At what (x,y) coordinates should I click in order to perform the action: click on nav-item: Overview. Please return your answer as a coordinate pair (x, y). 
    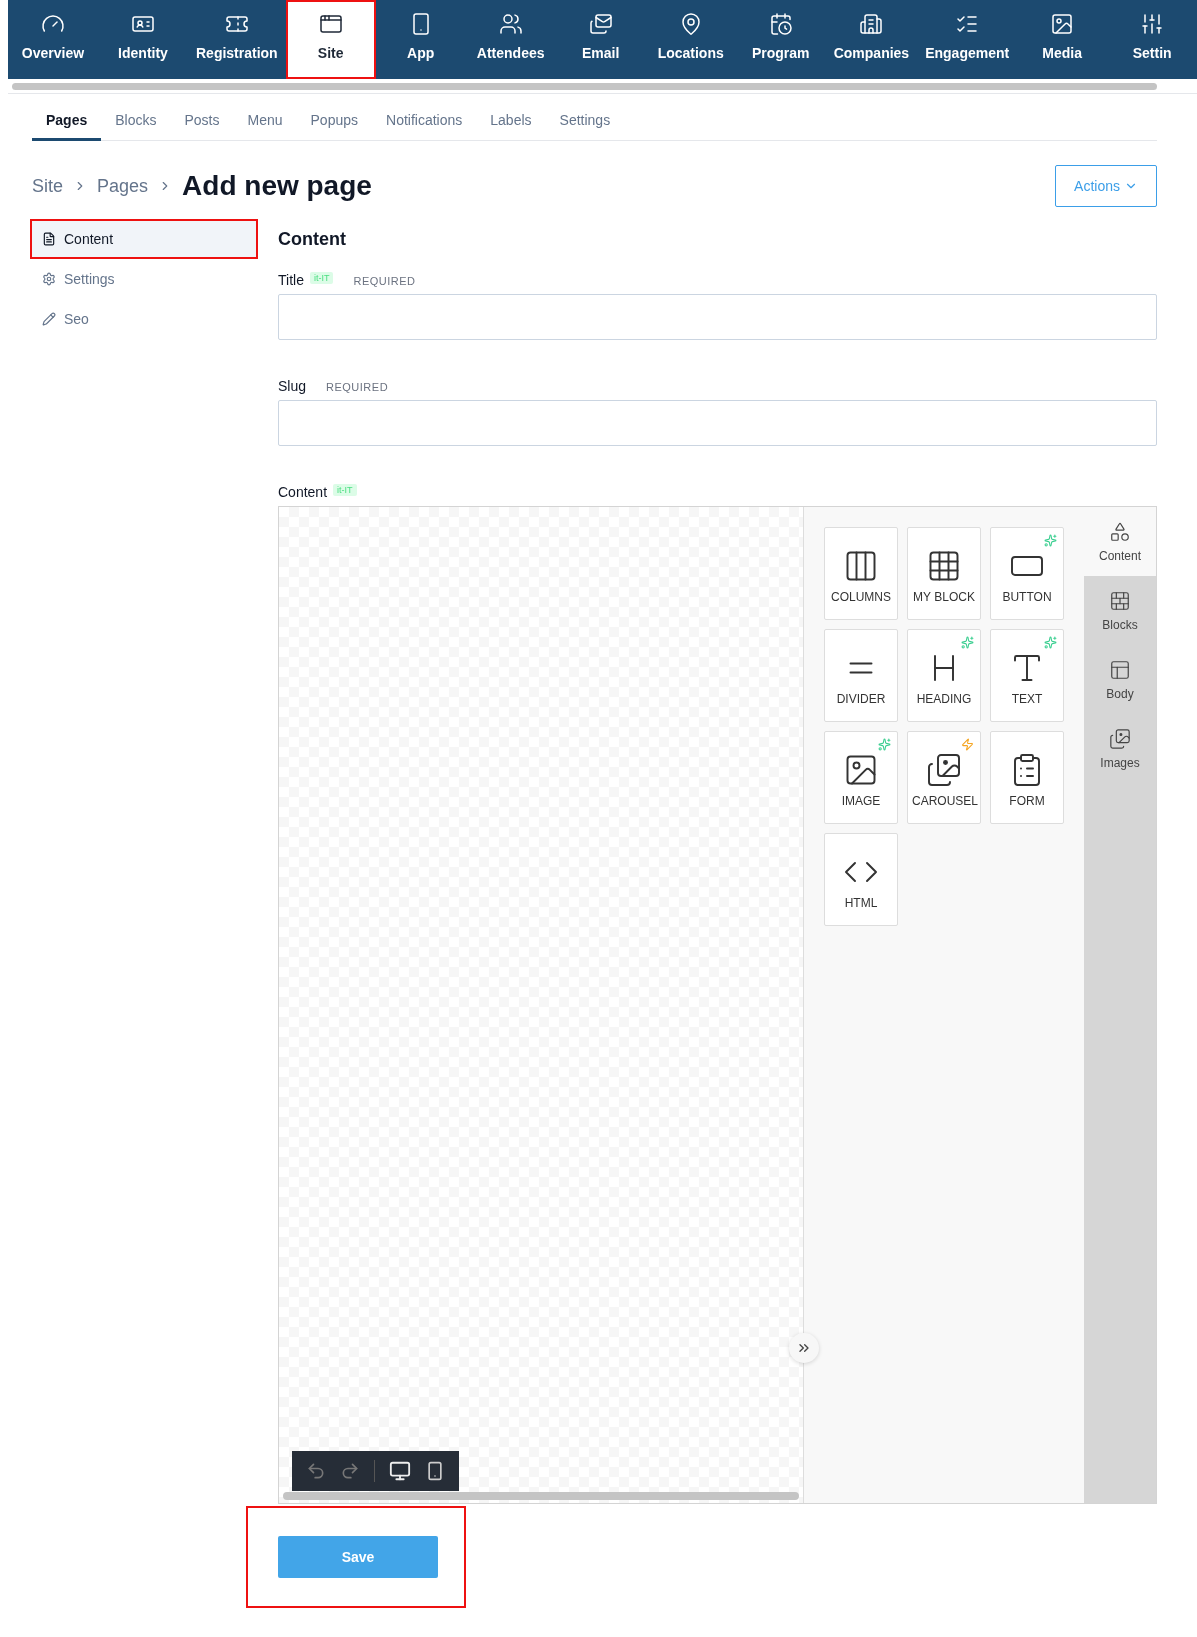
    Looking at the image, I should click on (53, 39).